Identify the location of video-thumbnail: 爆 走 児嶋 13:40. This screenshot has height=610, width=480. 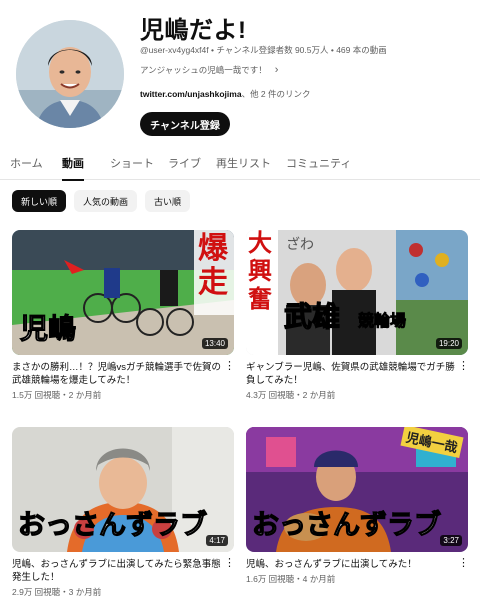
(123, 292).